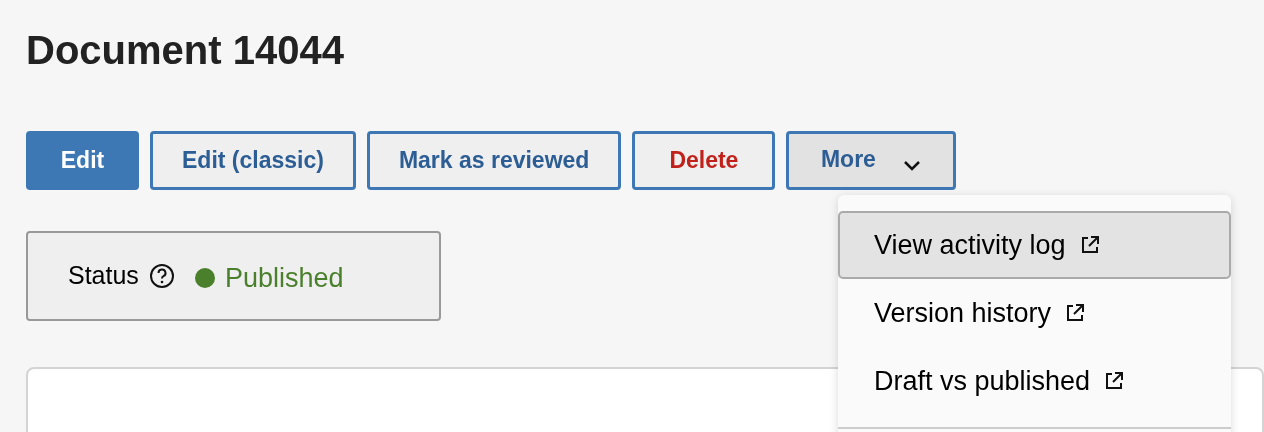 This screenshot has height=432, width=1264. I want to click on delete-button: Delete, so click(704, 160).